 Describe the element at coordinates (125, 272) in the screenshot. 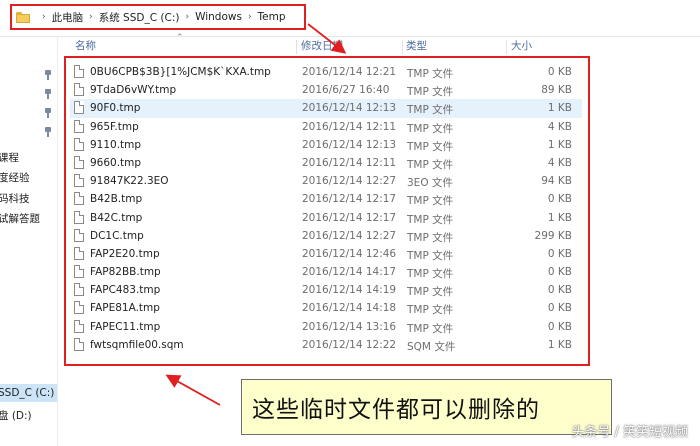

I see `file-name: FAP82BB.tmp` at that location.